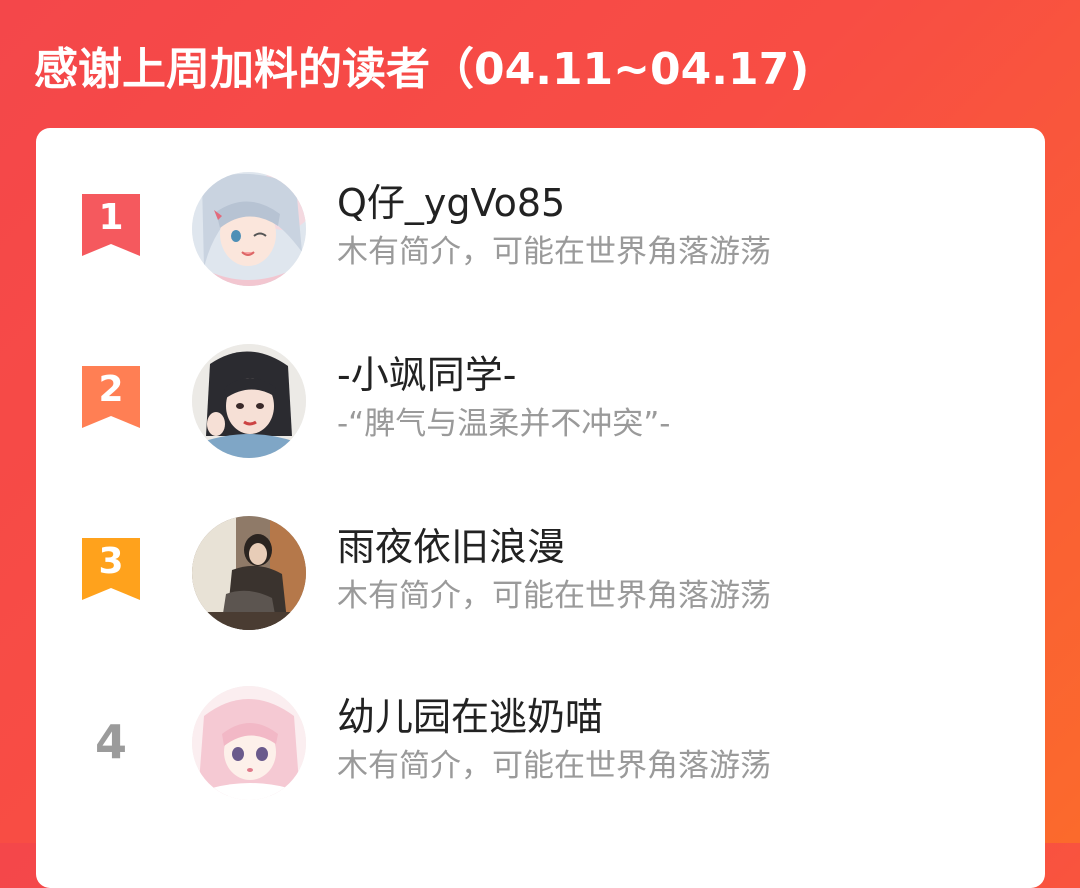 The image size is (1080, 888). I want to click on user-name: Q仔_ygVo85, so click(451, 203).